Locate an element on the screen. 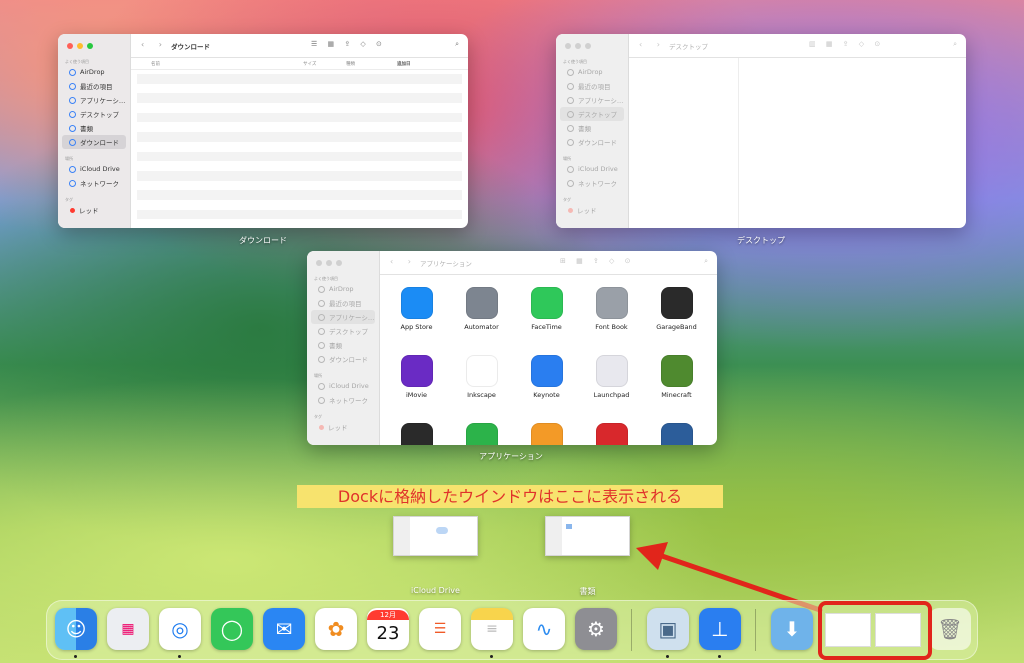 The image size is (1024, 663). app-item: Font Book is located at coordinates (611, 318).